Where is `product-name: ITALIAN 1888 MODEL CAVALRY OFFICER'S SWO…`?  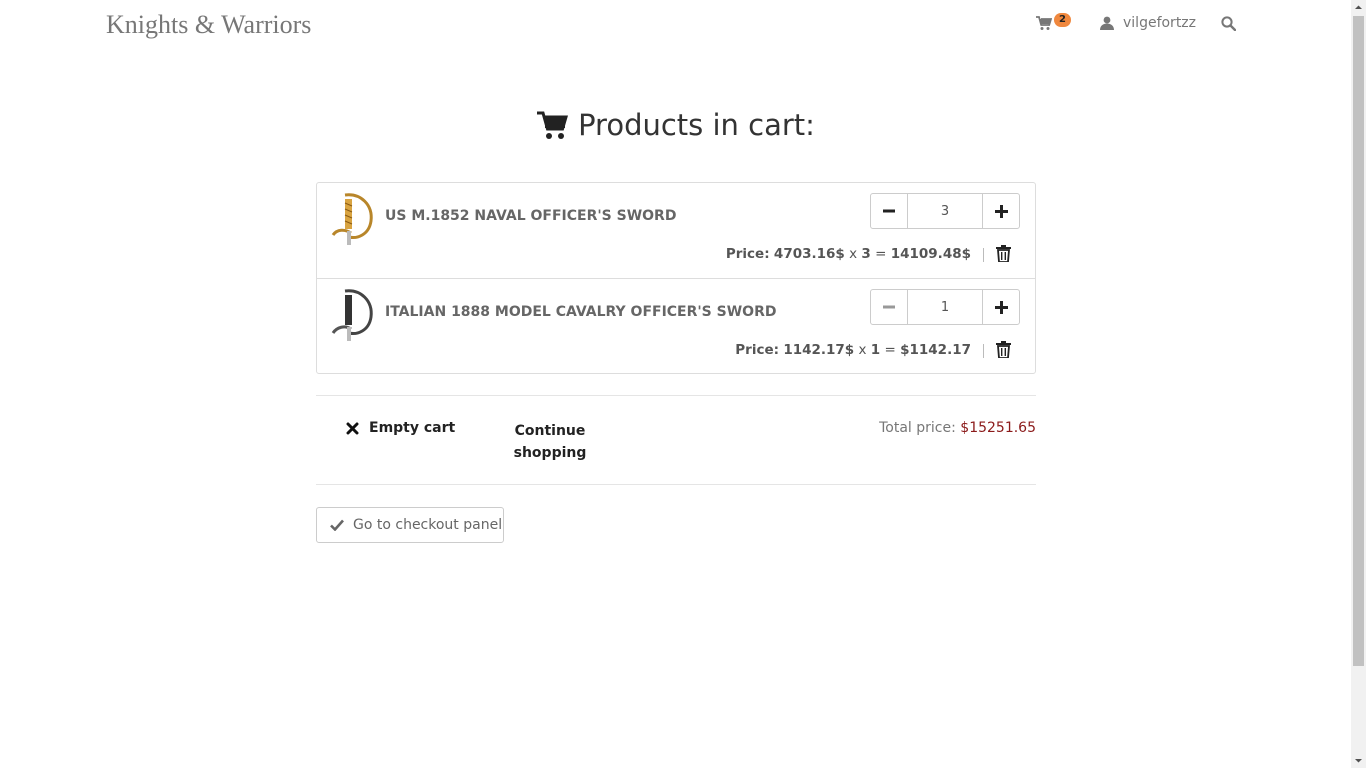
product-name: ITALIAN 1888 MODEL CAVALRY OFFICER'S SWO… is located at coordinates (580, 312).